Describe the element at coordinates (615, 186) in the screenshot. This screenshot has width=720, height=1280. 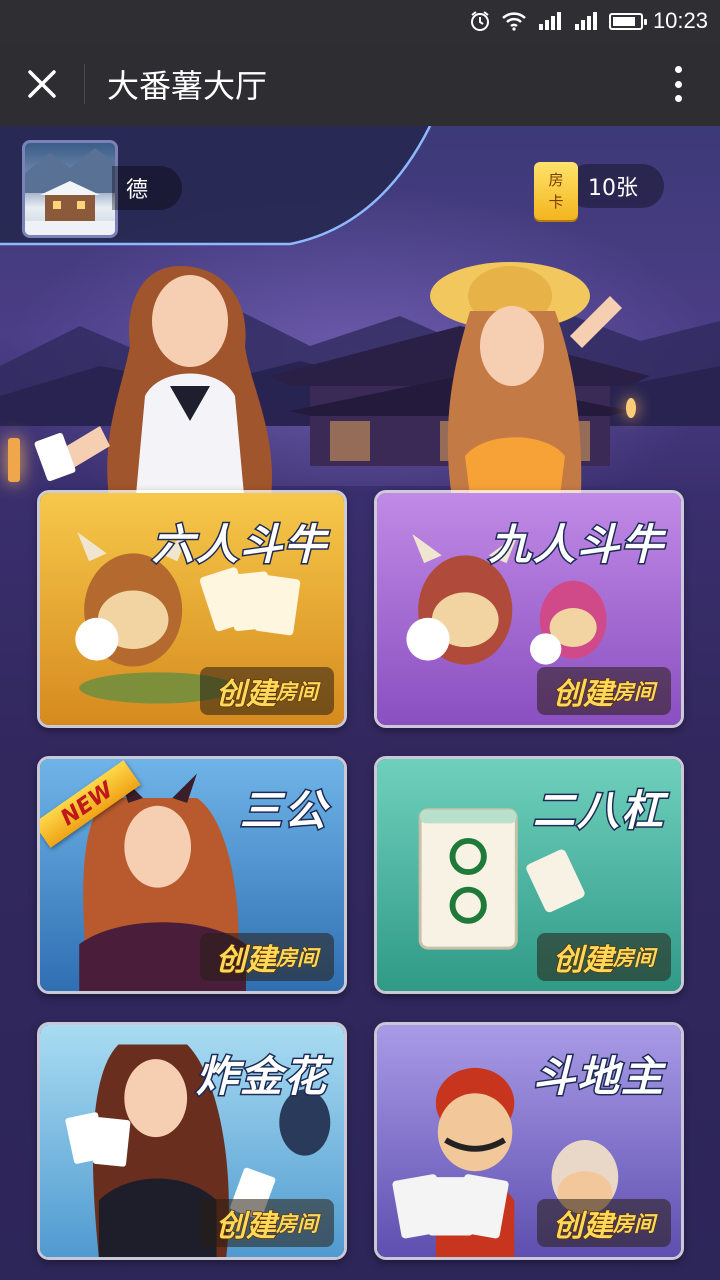
I see `room-card-count: 10张` at that location.